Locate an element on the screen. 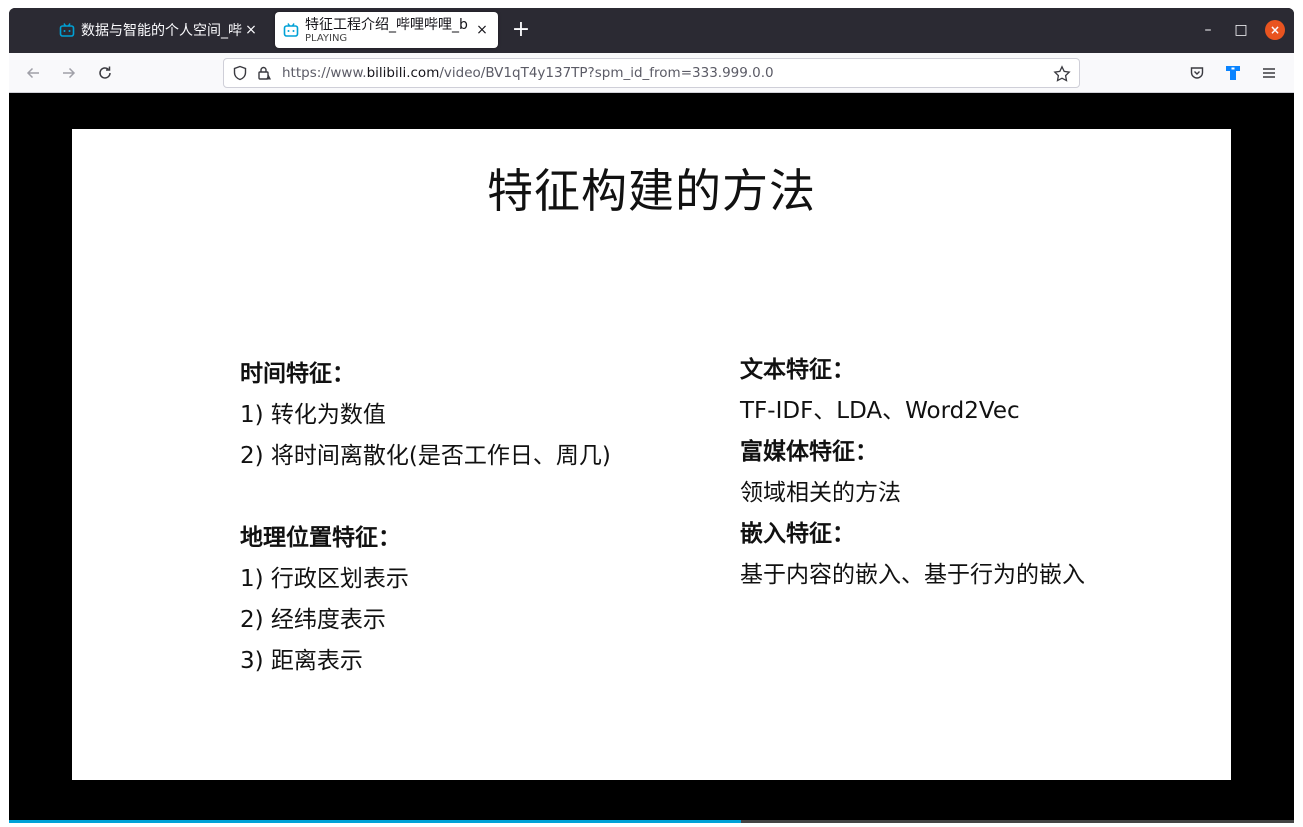  close-window-button: × is located at coordinates (1275, 30).